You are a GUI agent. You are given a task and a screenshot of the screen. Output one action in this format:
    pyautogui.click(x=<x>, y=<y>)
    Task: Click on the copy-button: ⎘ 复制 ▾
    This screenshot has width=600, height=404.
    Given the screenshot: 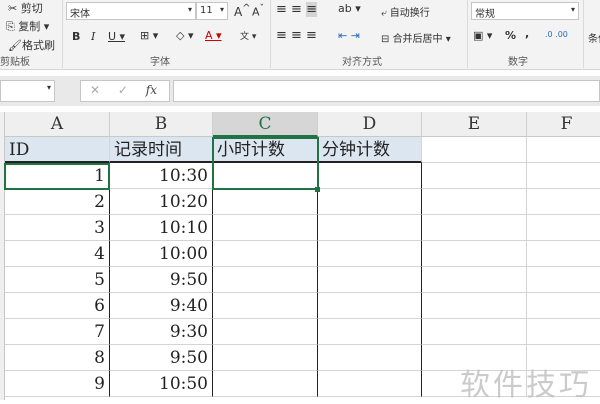 What is the action you would take?
    pyautogui.click(x=27, y=26)
    